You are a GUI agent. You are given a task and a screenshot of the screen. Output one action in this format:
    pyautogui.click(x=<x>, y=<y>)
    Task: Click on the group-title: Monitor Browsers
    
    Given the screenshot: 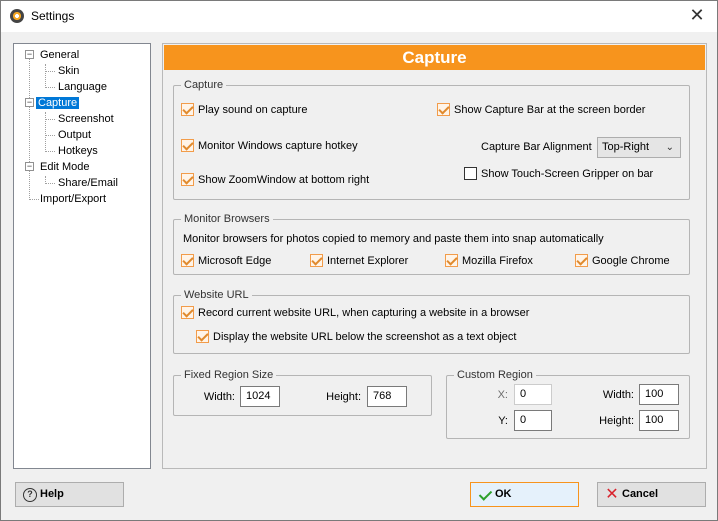 What is the action you would take?
    pyautogui.click(x=227, y=219)
    